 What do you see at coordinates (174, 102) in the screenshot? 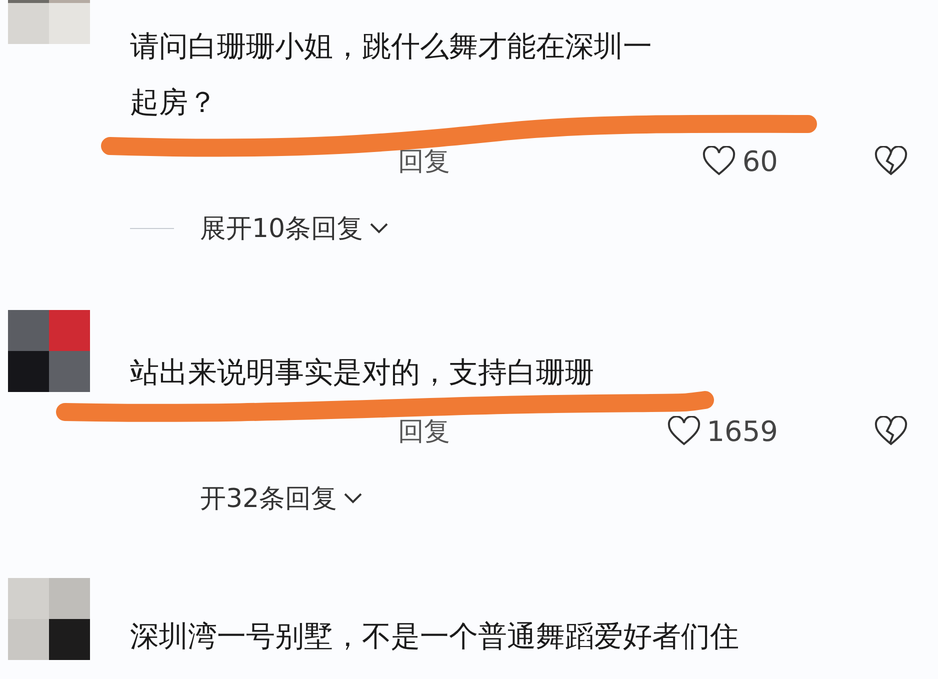
I see `comment-text: 起房？` at bounding box center [174, 102].